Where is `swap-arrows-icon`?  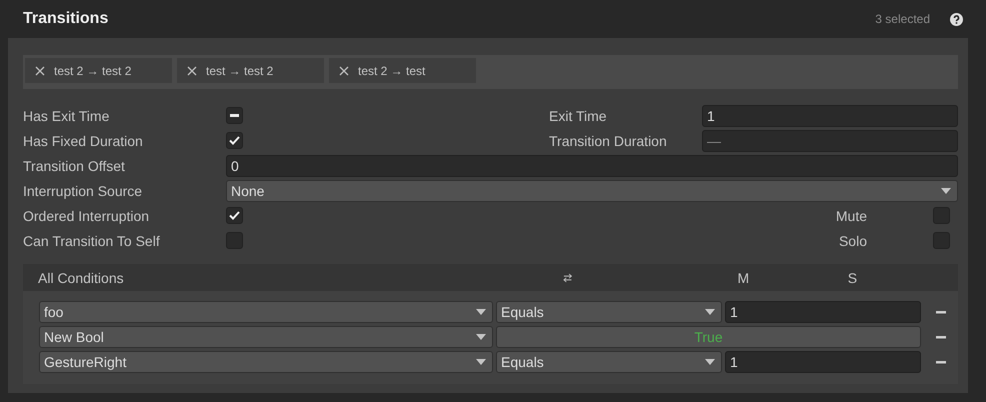 swap-arrows-icon is located at coordinates (567, 277).